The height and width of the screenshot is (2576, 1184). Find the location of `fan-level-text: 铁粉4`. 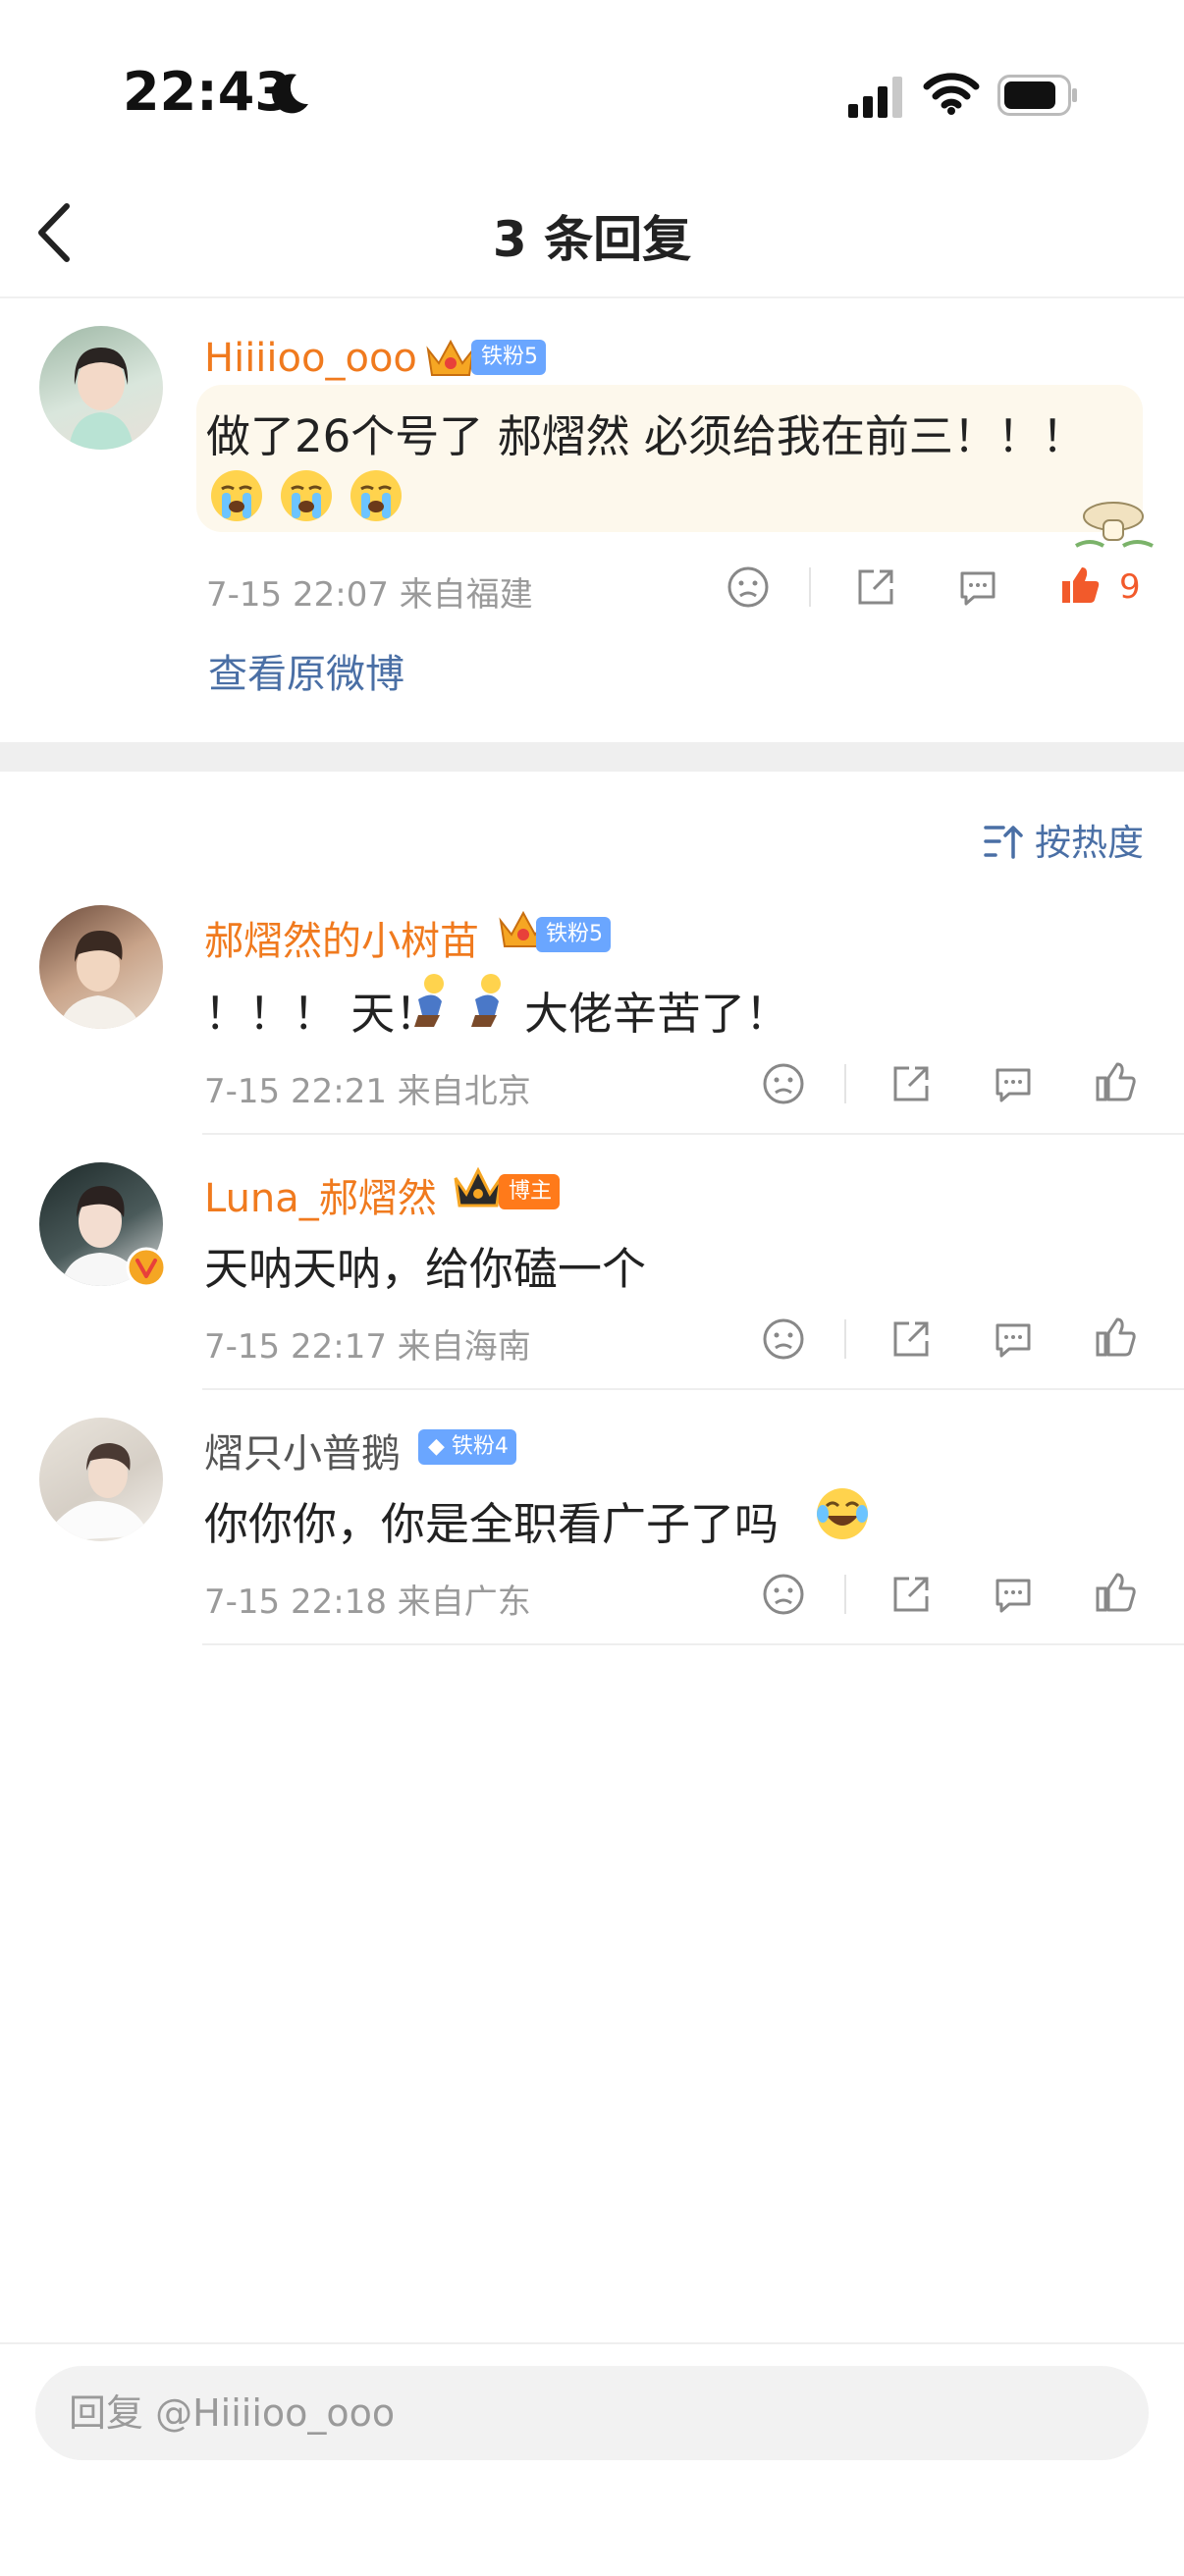

fan-level-text: 铁粉4 is located at coordinates (480, 1446).